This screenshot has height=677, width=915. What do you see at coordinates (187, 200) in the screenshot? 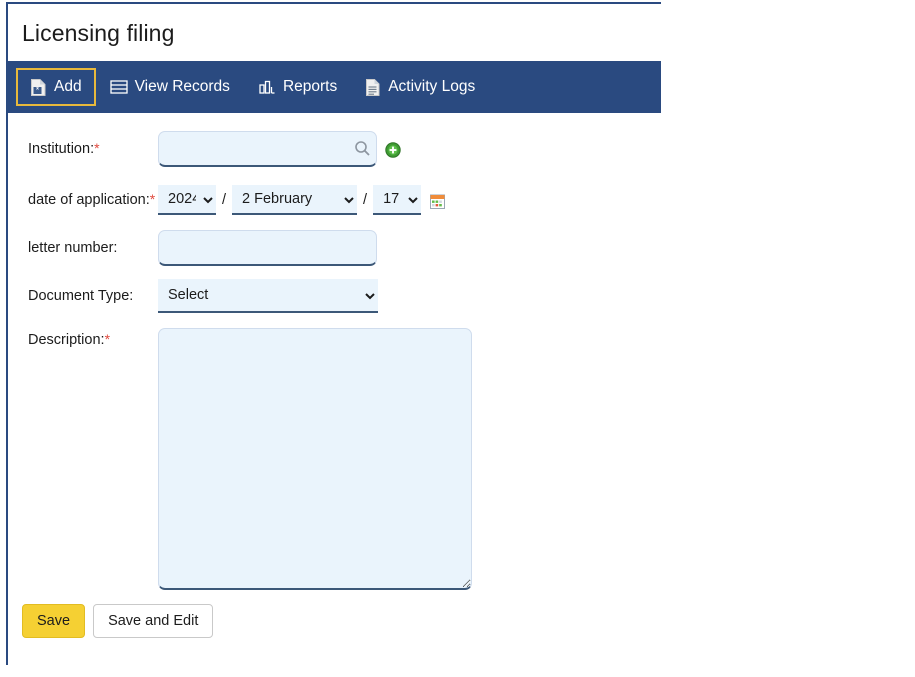
I see `date-year-select: 2024` at bounding box center [187, 200].